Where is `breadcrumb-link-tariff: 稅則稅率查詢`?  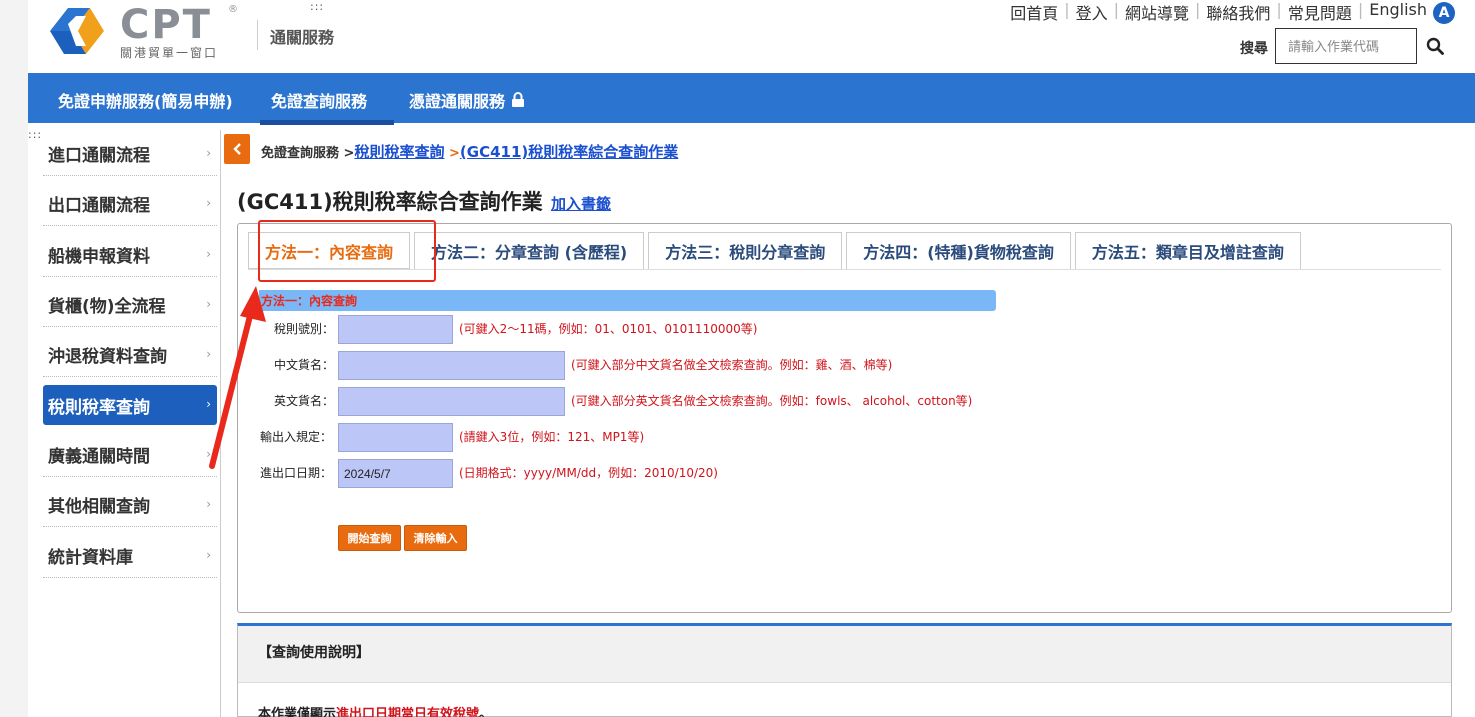 breadcrumb-link-tariff: 稅則稅率查詢 is located at coordinates (399, 152).